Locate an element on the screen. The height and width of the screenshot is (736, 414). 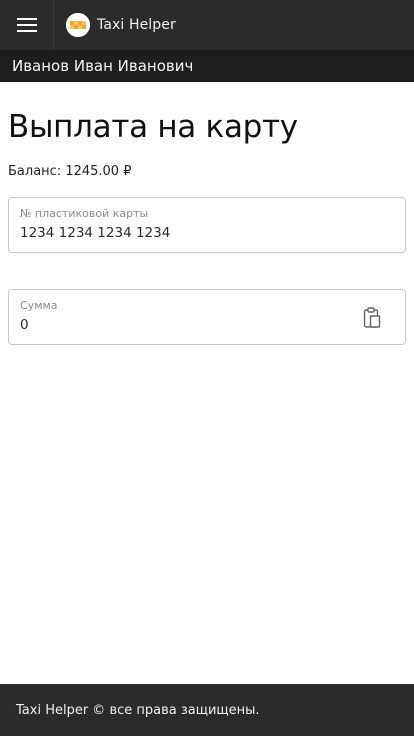
card-number-field: № пластиковой карты is located at coordinates (207, 225).